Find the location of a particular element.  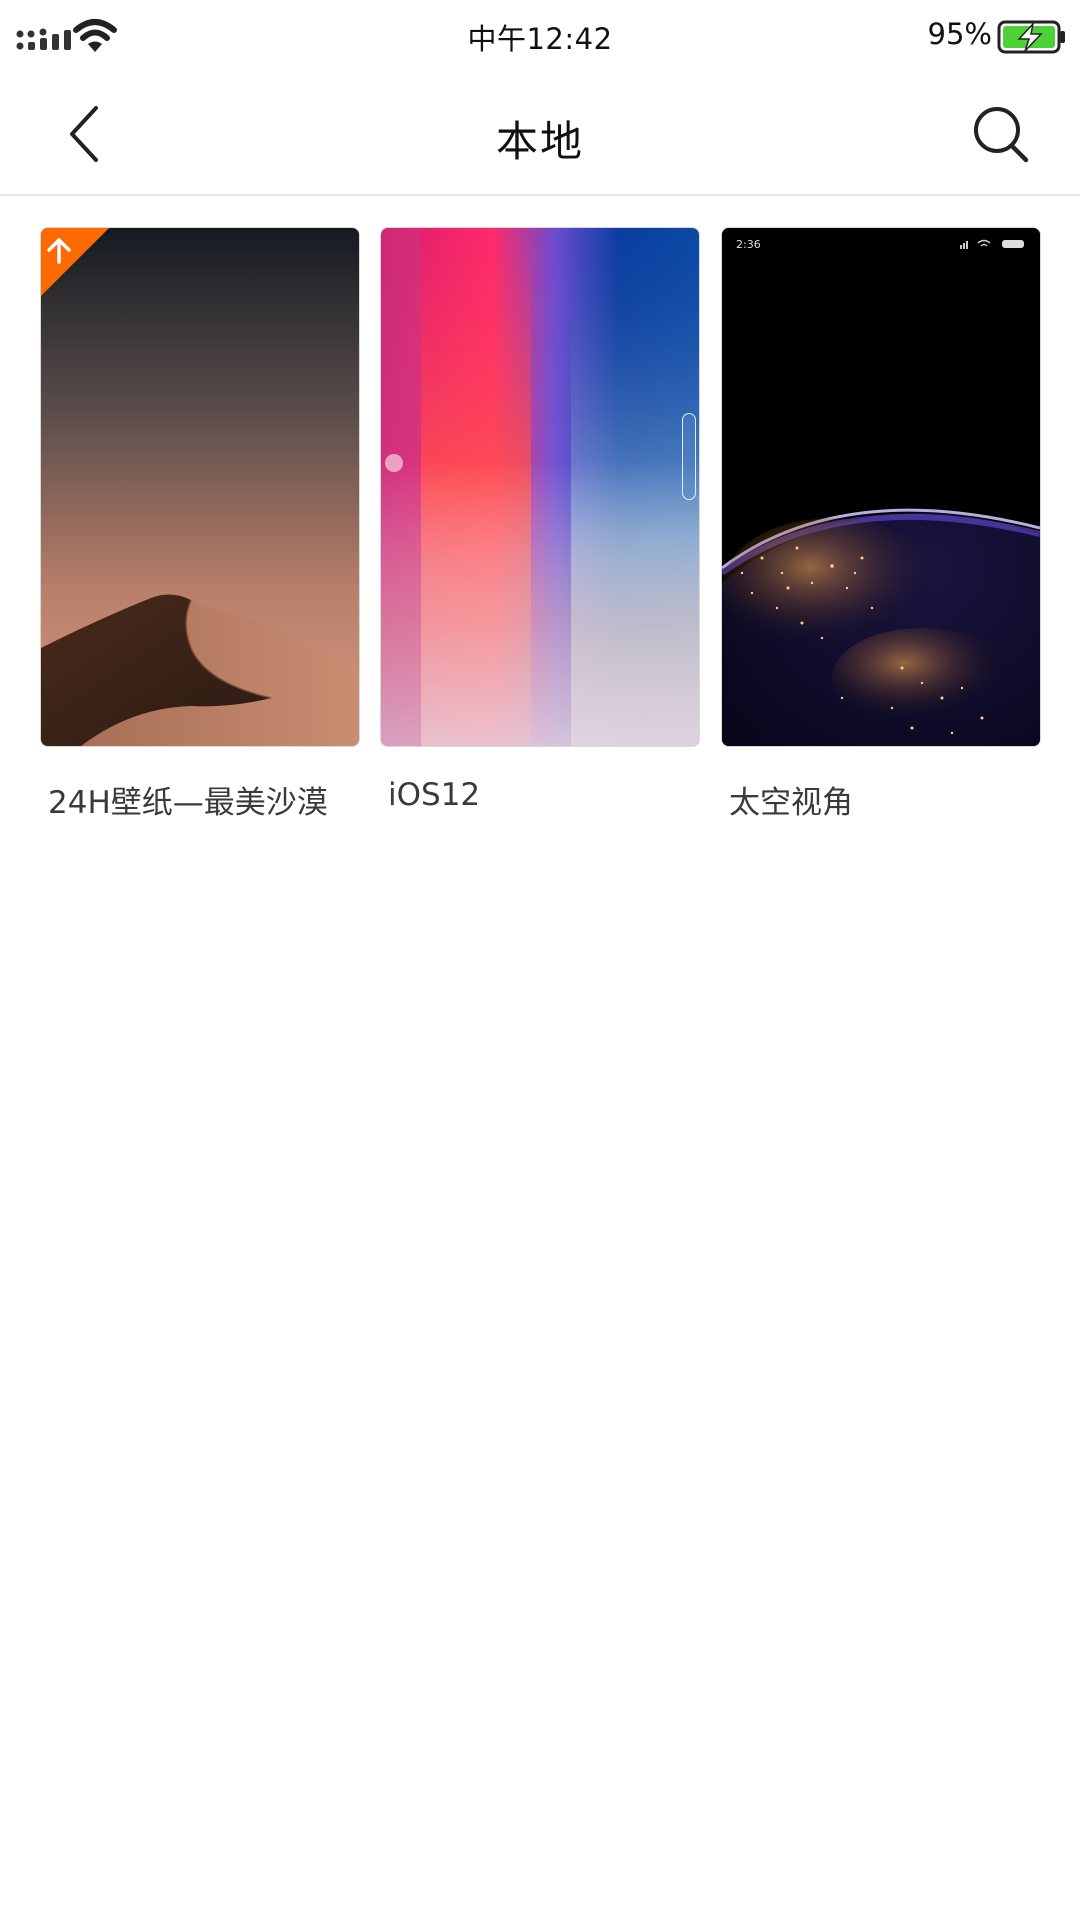

wallpaper-card-ios12: iOS12 is located at coordinates (540, 520).